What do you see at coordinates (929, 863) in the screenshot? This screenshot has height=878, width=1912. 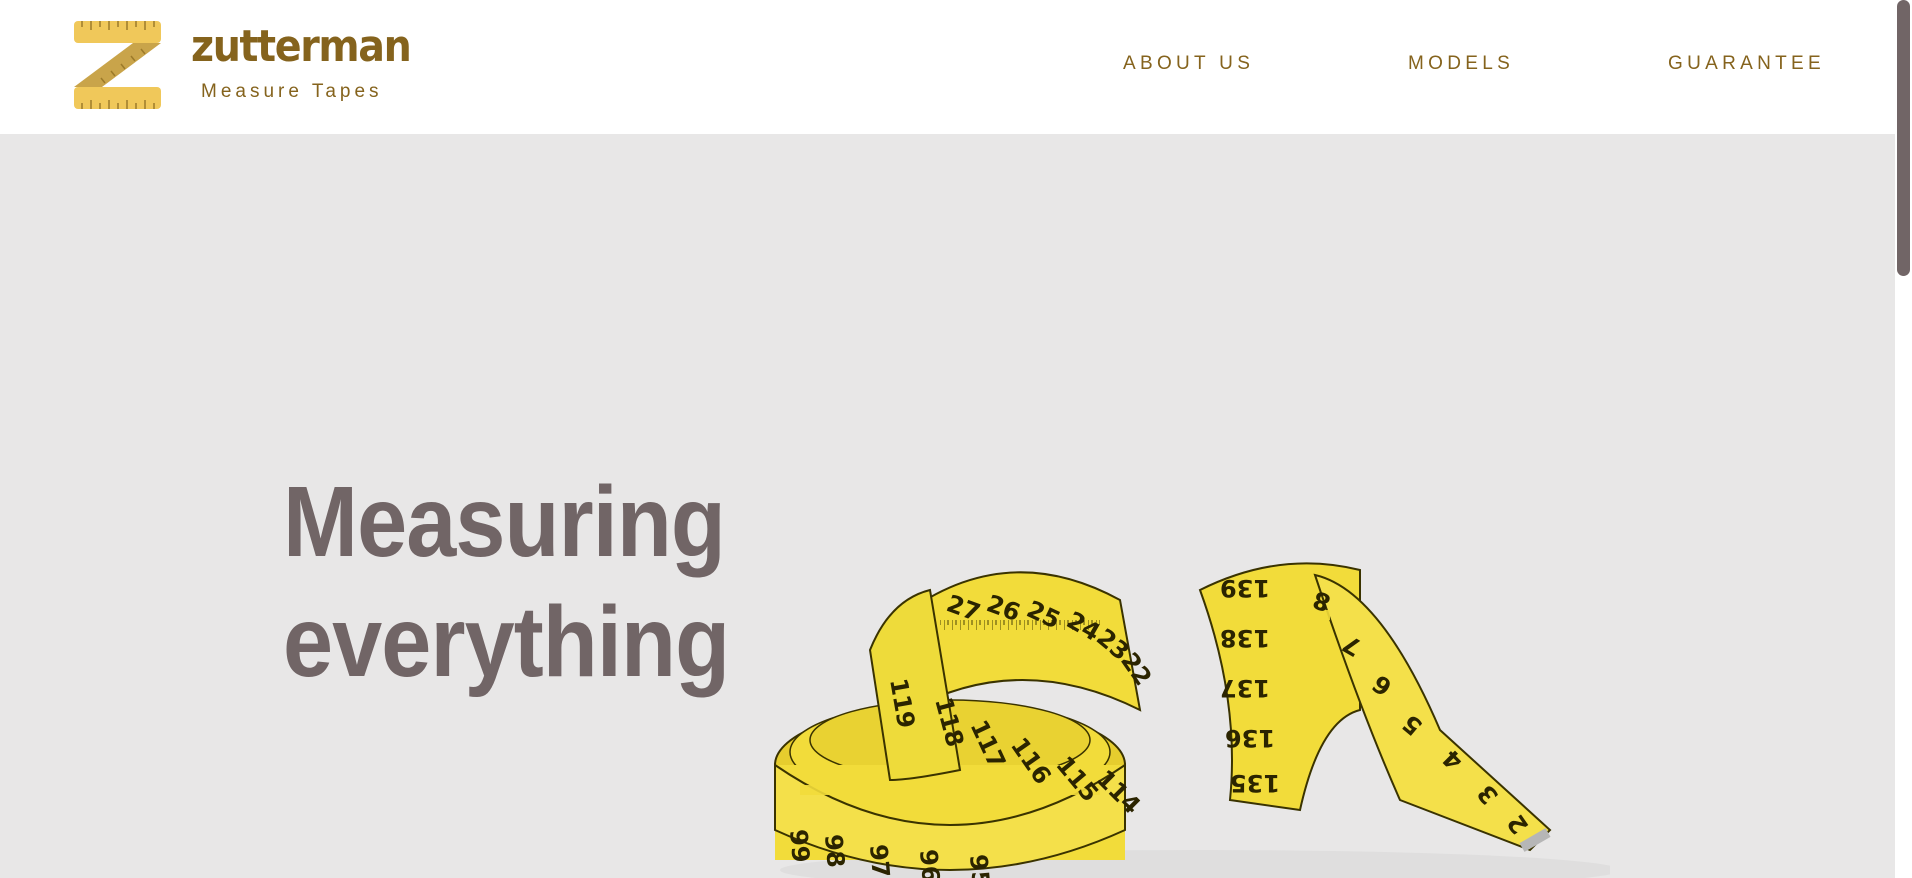 I see `tape-number: 96` at bounding box center [929, 863].